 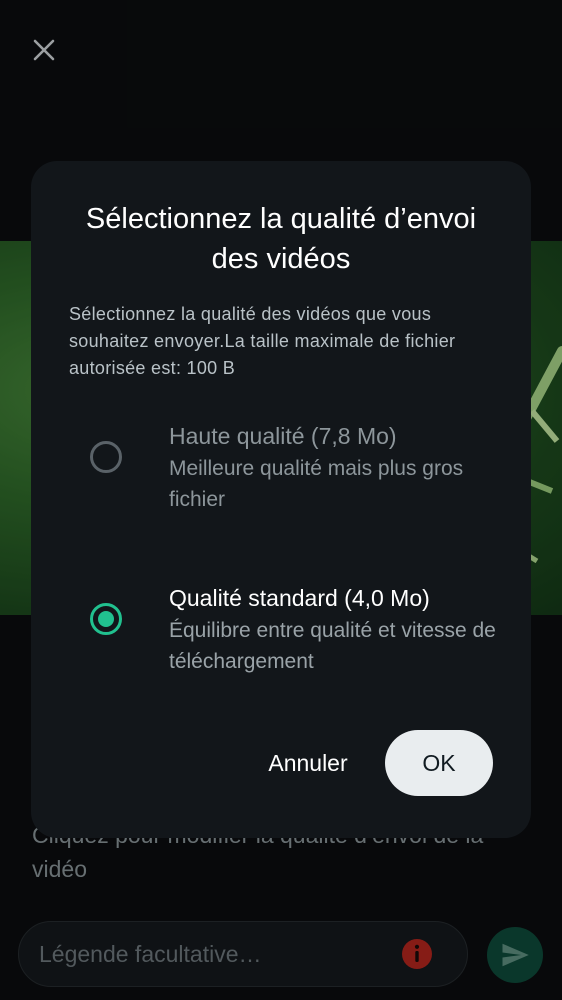 I want to click on radio-high-quality, so click(x=106, y=457).